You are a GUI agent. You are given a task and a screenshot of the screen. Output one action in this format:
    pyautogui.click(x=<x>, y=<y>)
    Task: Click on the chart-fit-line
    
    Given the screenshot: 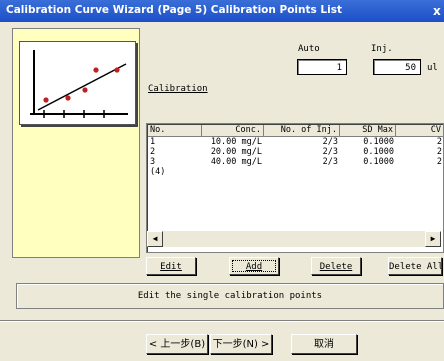 What is the action you would take?
    pyautogui.click(x=82, y=87)
    